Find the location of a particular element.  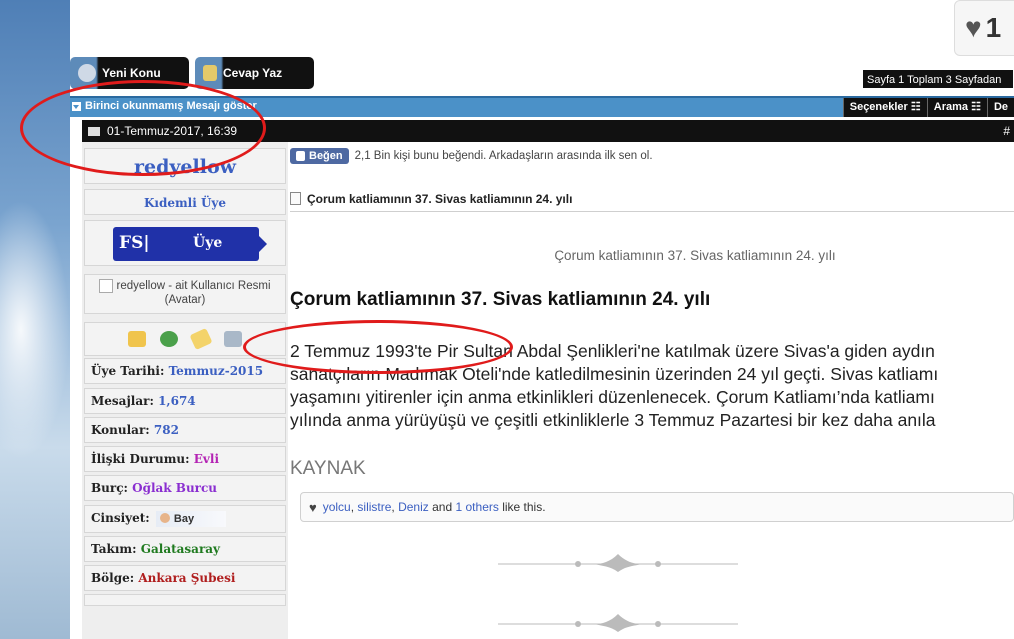

likes-suffix: like this. is located at coordinates (524, 507).